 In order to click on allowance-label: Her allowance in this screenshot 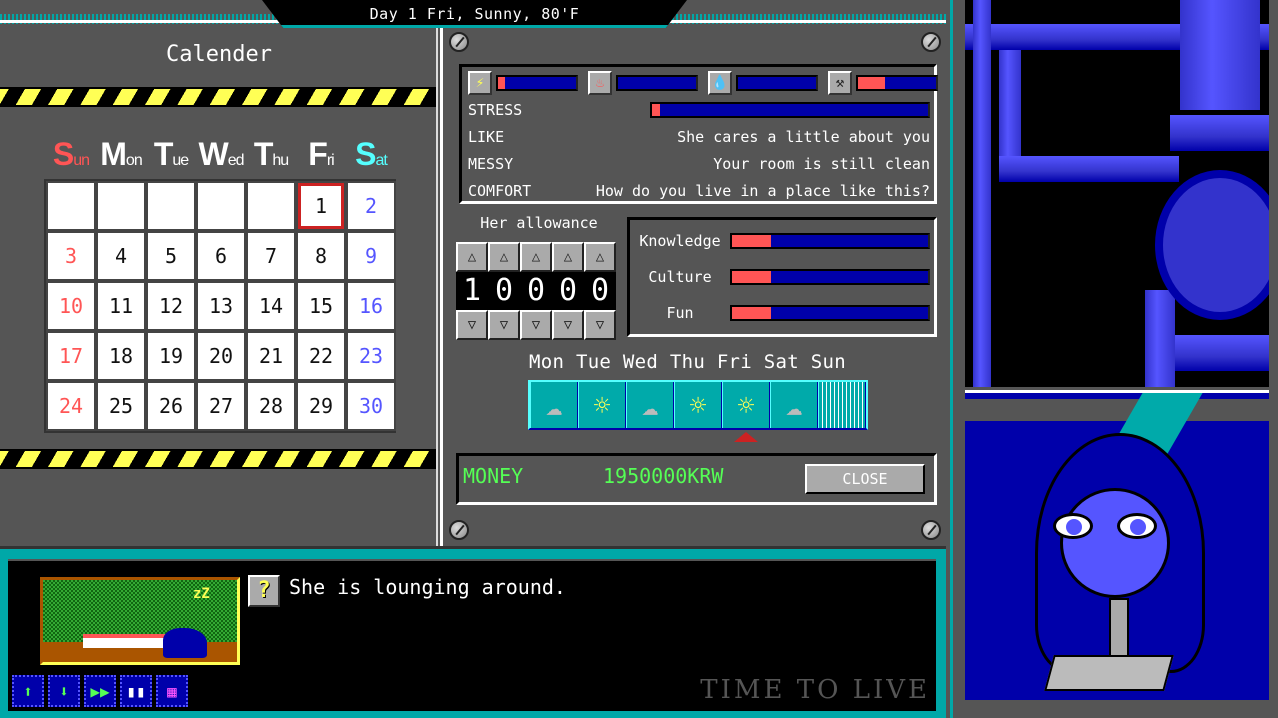, I will do `click(539, 223)`.